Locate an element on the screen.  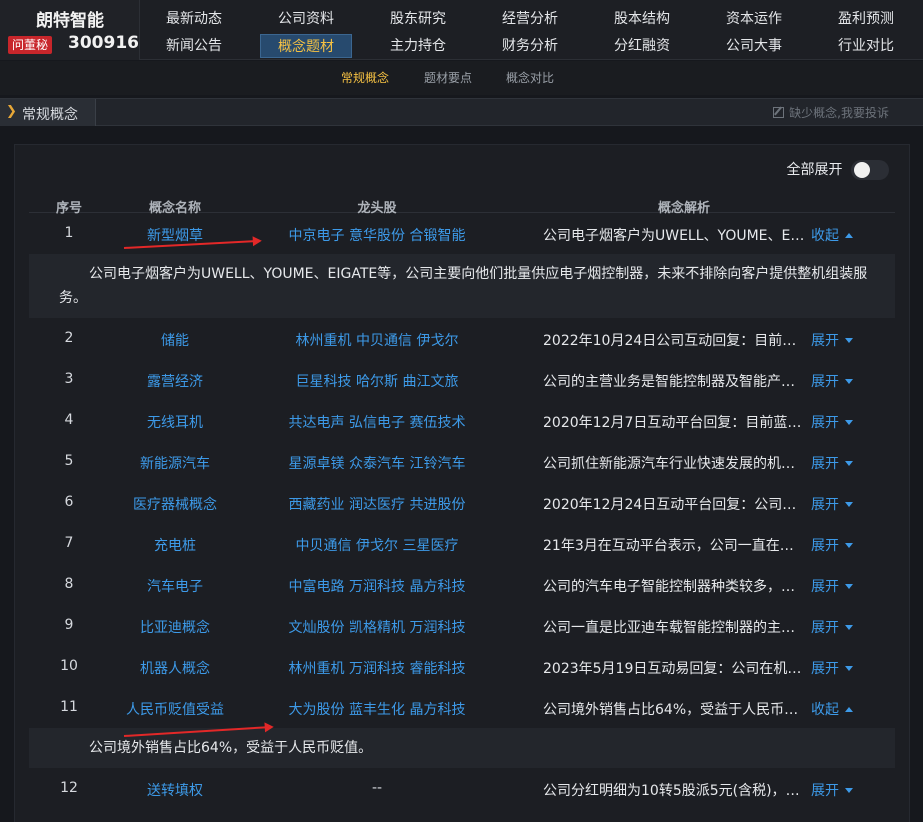
subtab-theme-points: 题材要点 is located at coordinates (448, 78).